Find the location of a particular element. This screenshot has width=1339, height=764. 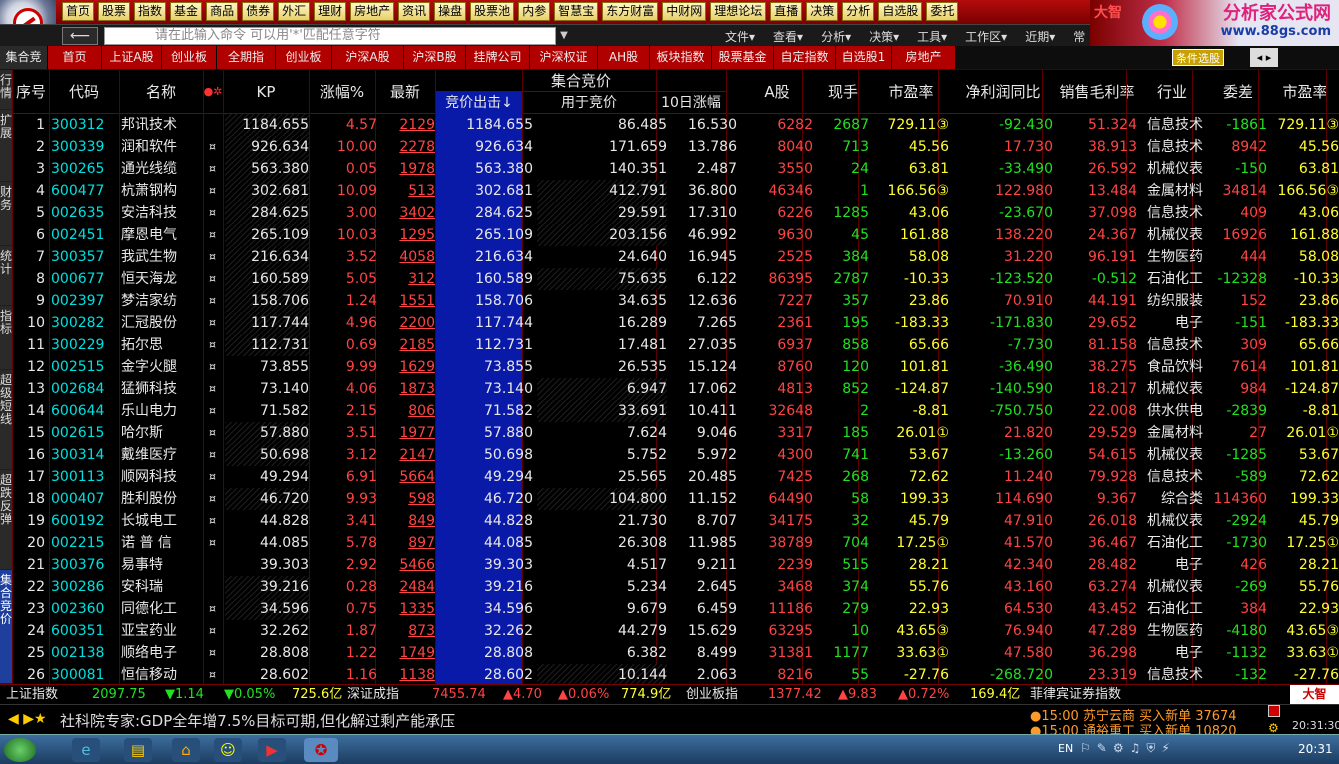

row-seq: 24 is located at coordinates (29, 631).